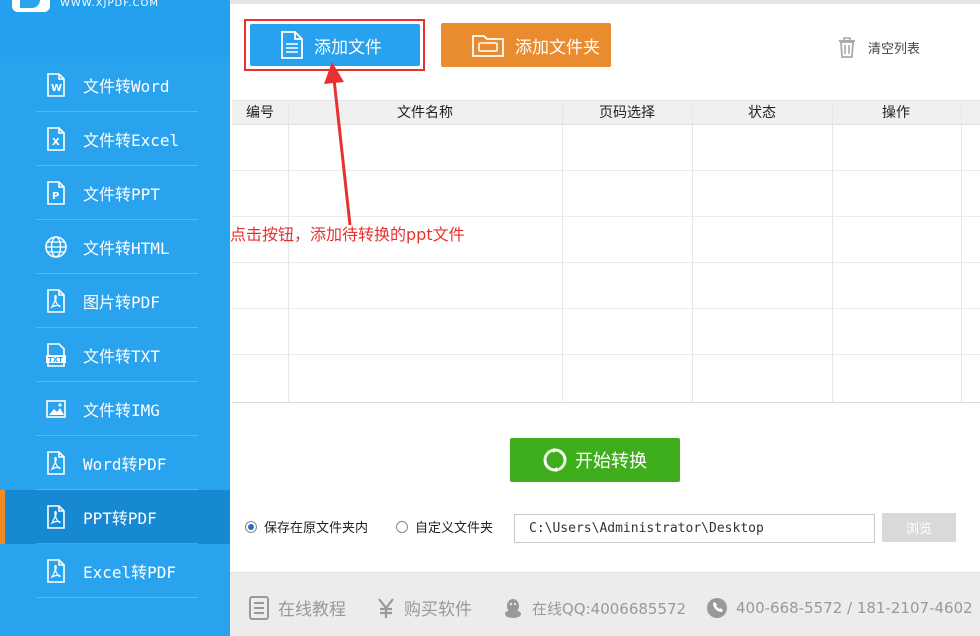 Image resolution: width=980 pixels, height=636 pixels. What do you see at coordinates (513, 608) in the screenshot?
I see `qq-penguin-icon` at bounding box center [513, 608].